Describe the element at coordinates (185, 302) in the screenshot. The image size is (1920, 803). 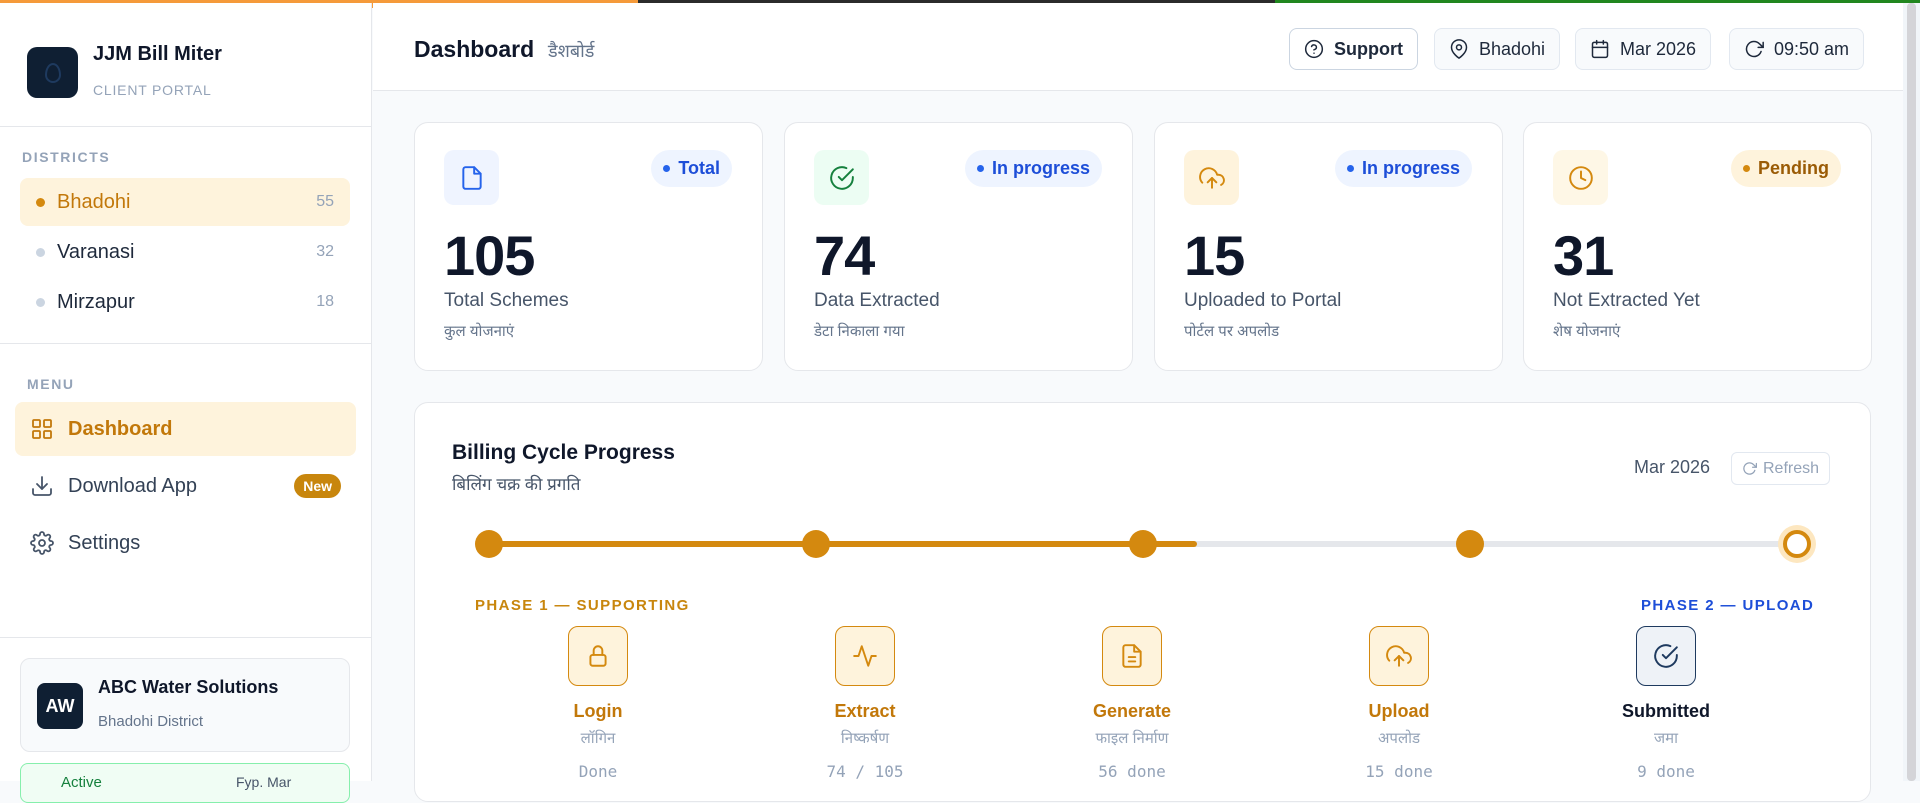
I see `district-item-mirzapur: Mirzapur 18` at that location.